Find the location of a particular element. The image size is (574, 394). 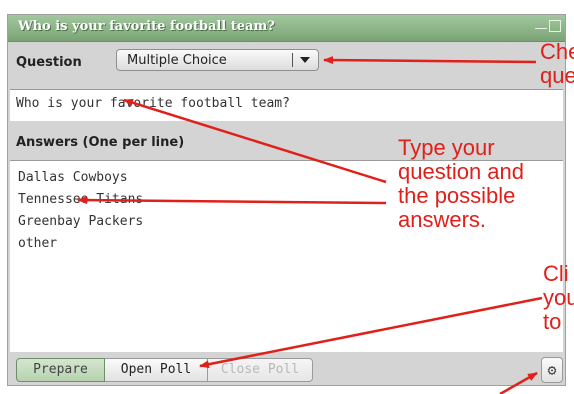

poll-toolbar: Prepare Open Poll Close Poll ⚙ is located at coordinates (286, 370).